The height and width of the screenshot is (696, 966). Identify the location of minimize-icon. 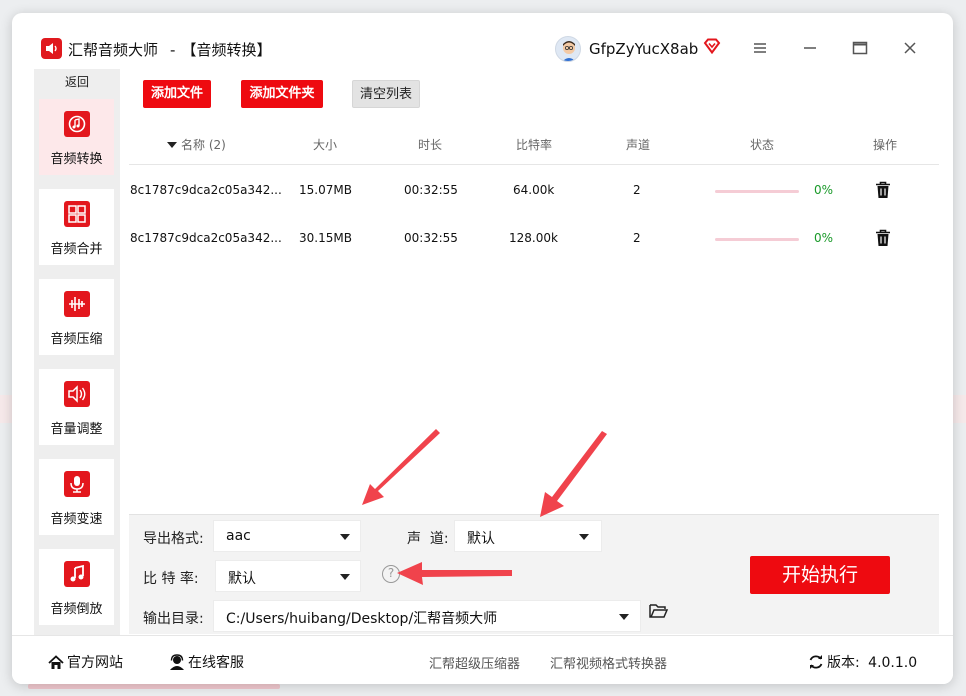
(810, 48).